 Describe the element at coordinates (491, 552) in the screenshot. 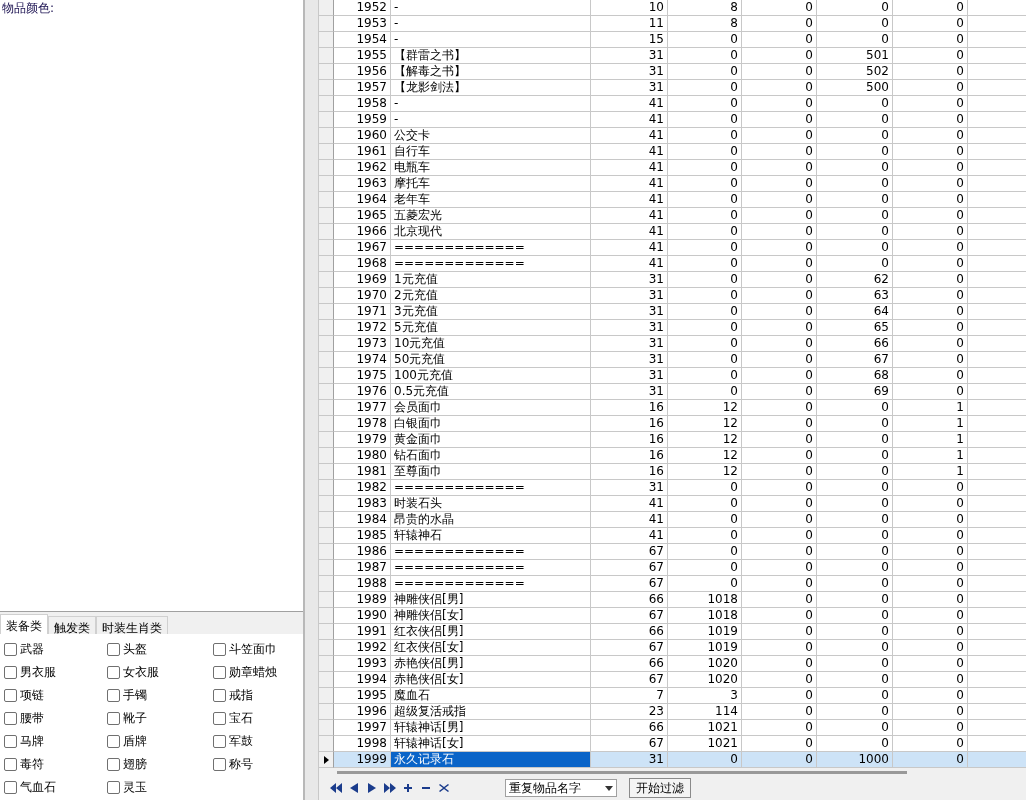

I see `table-cell: =============` at that location.